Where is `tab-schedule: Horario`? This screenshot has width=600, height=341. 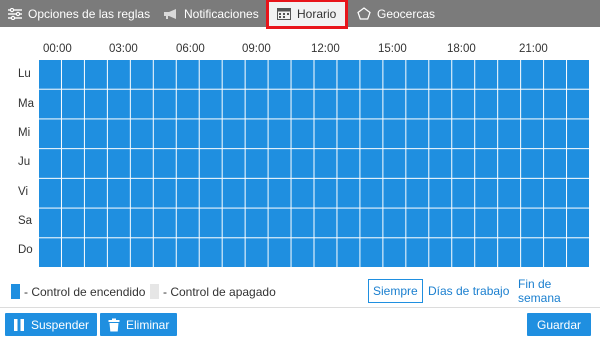
tab-schedule: Horario is located at coordinates (307, 14).